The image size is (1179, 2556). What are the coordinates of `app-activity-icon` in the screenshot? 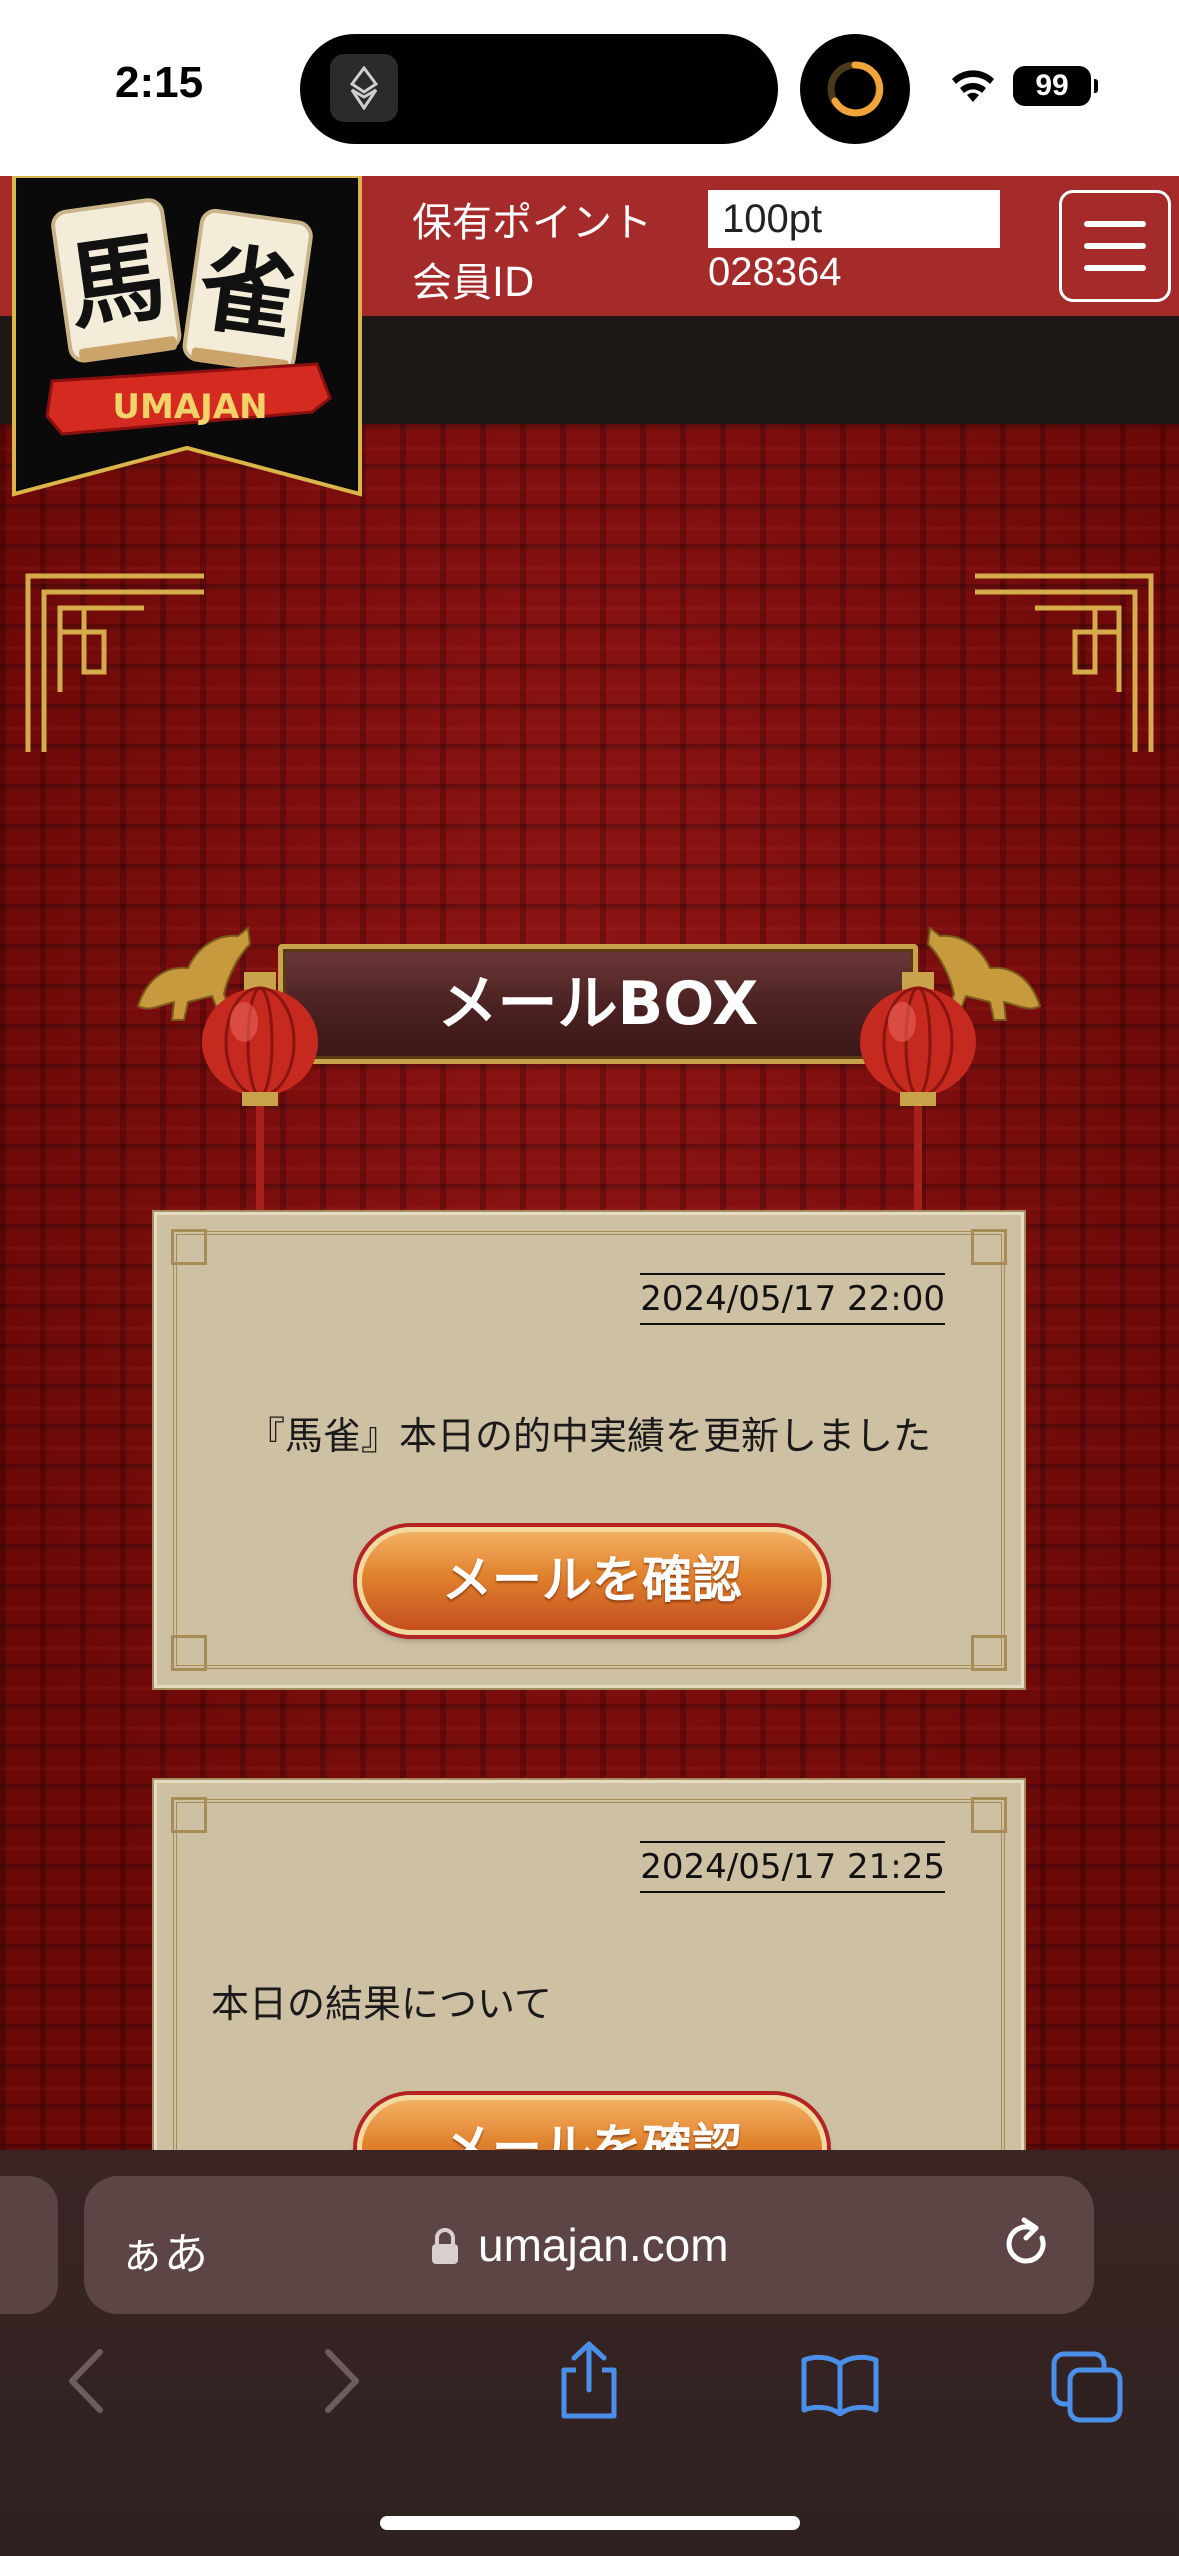 It's located at (364, 88).